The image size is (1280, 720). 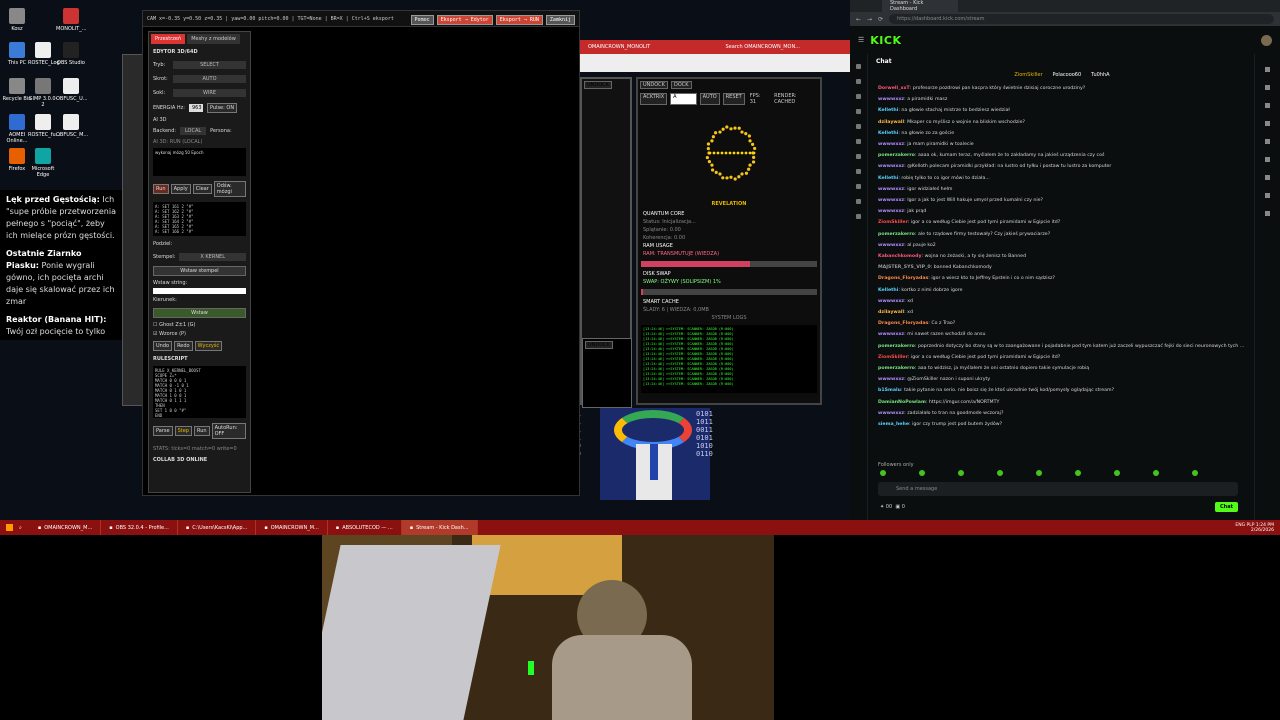 I want to click on run-button: Run, so click(x=161, y=189).